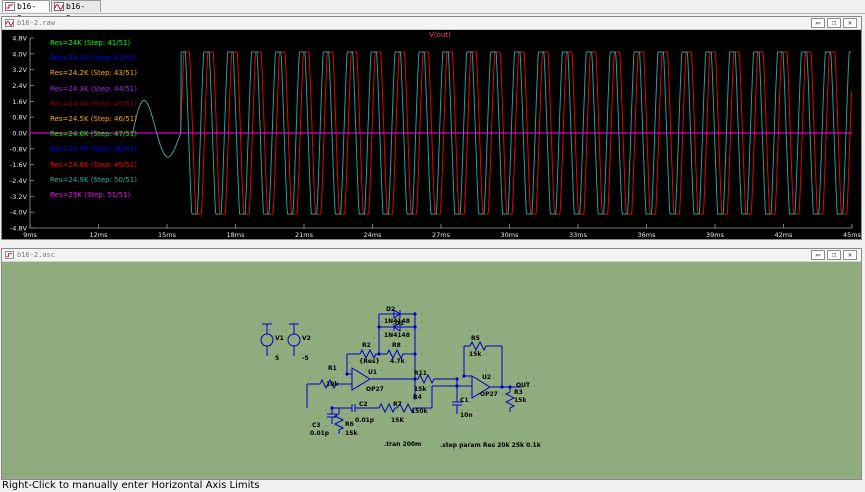 The width and height of the screenshot is (865, 492). Describe the element at coordinates (487, 377) in the screenshot. I see `label-u2: U2` at that location.